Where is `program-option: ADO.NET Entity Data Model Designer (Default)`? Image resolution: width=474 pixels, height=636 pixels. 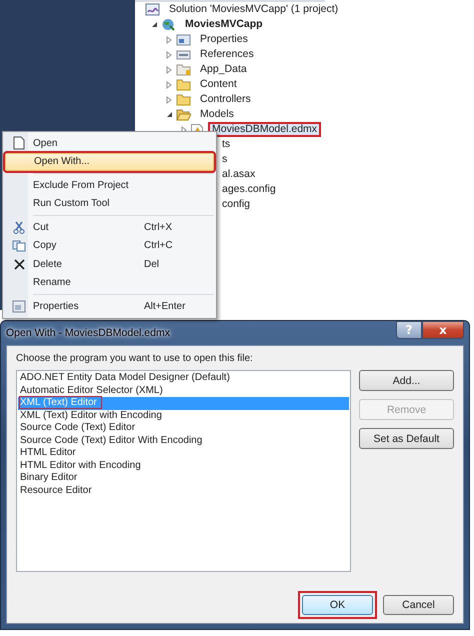
program-option: ADO.NET Entity Data Model Designer (Default) is located at coordinates (183, 378).